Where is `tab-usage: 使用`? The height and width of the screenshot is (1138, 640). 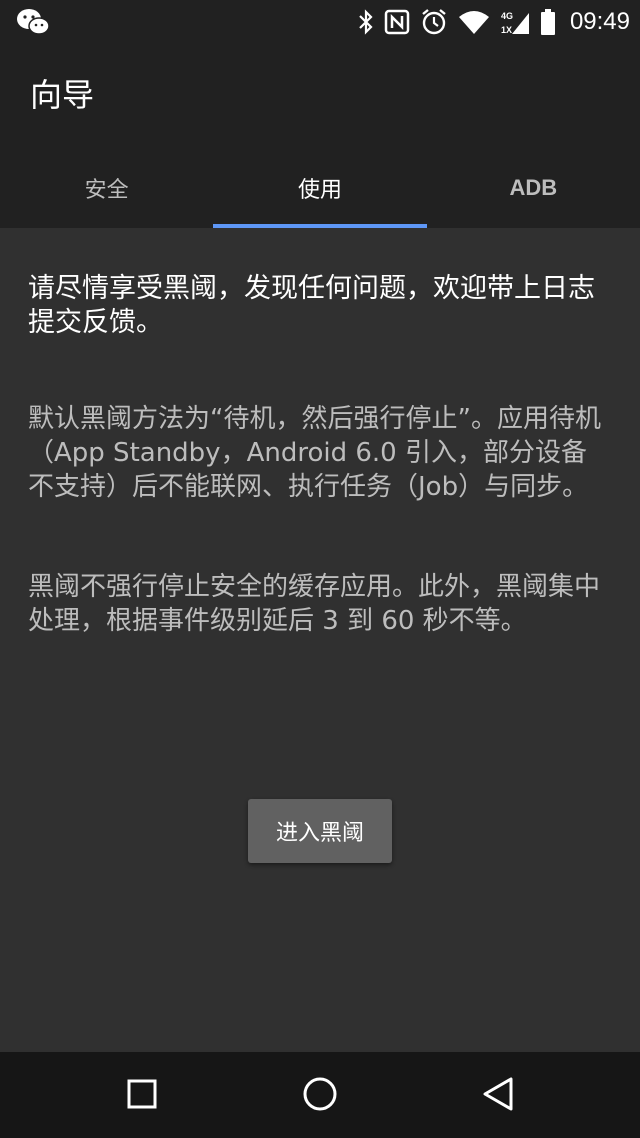
tab-usage: 使用 is located at coordinates (320, 191).